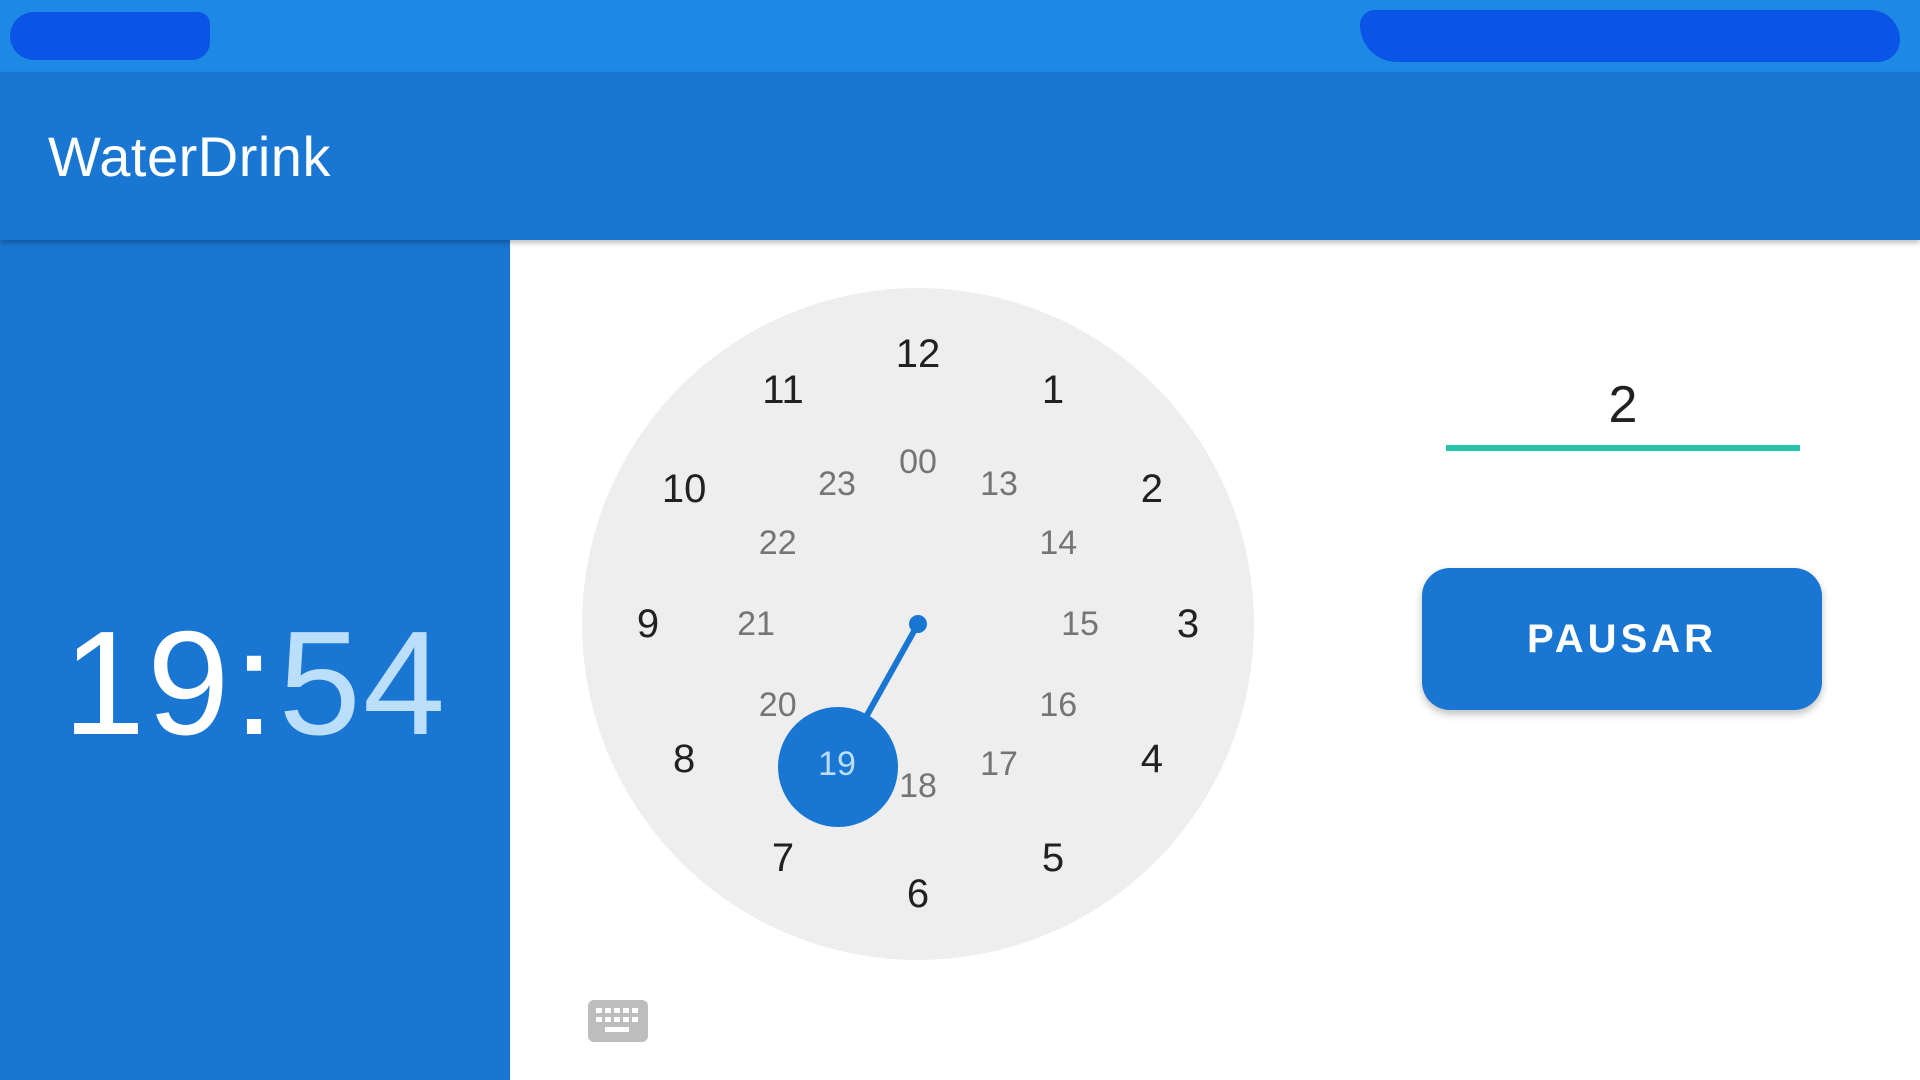 The height and width of the screenshot is (1080, 1920). What do you see at coordinates (756, 624) in the screenshot?
I see `clock-hour-21: 21` at bounding box center [756, 624].